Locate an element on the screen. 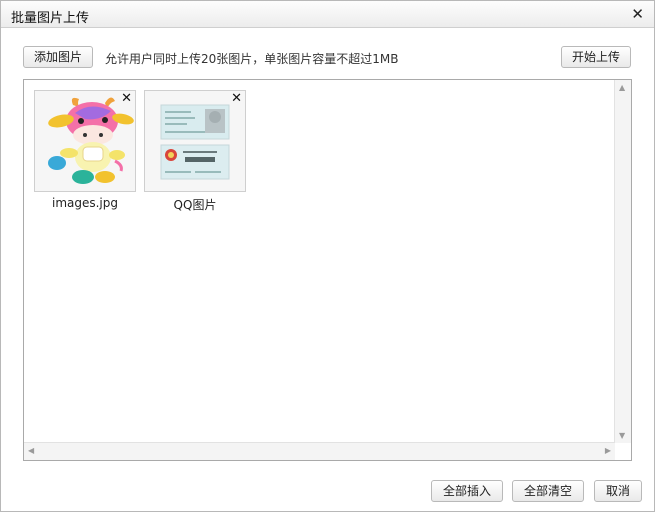  cancel-button: 取消 is located at coordinates (618, 491).